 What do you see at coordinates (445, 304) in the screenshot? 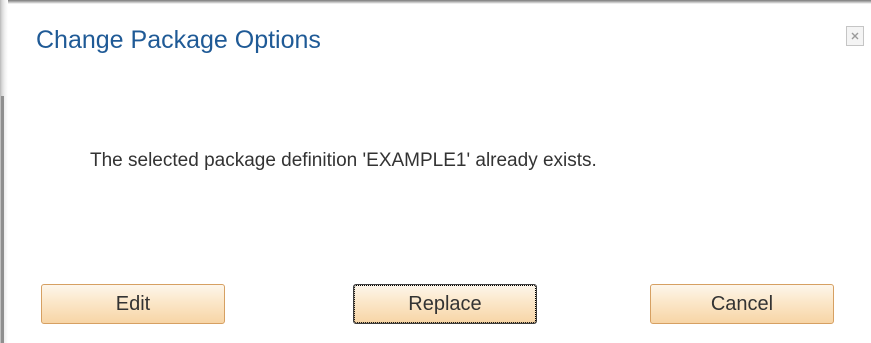
I see `replace-button: Replace` at bounding box center [445, 304].